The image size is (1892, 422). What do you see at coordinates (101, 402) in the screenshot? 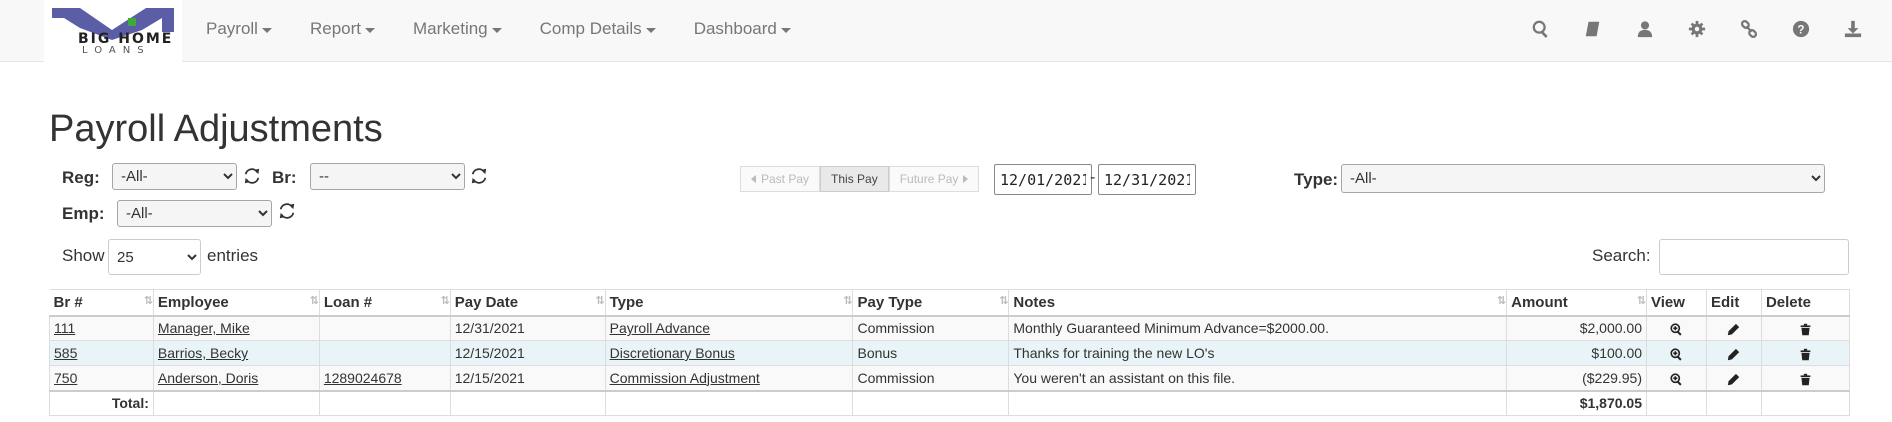
I see `total-label: Total:` at bounding box center [101, 402].